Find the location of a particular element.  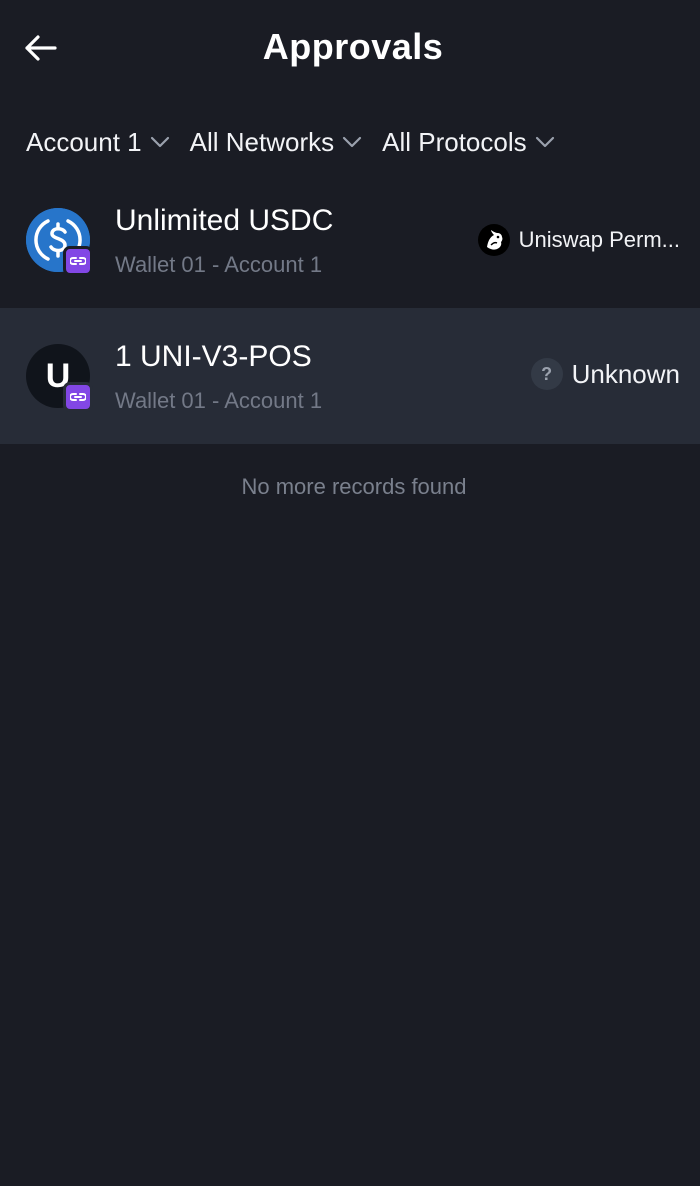

question-icon: ? is located at coordinates (546, 374).